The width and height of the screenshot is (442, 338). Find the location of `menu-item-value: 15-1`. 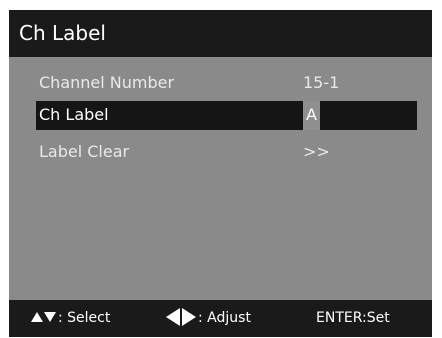

menu-item-value: 15-1 is located at coordinates (321, 82).